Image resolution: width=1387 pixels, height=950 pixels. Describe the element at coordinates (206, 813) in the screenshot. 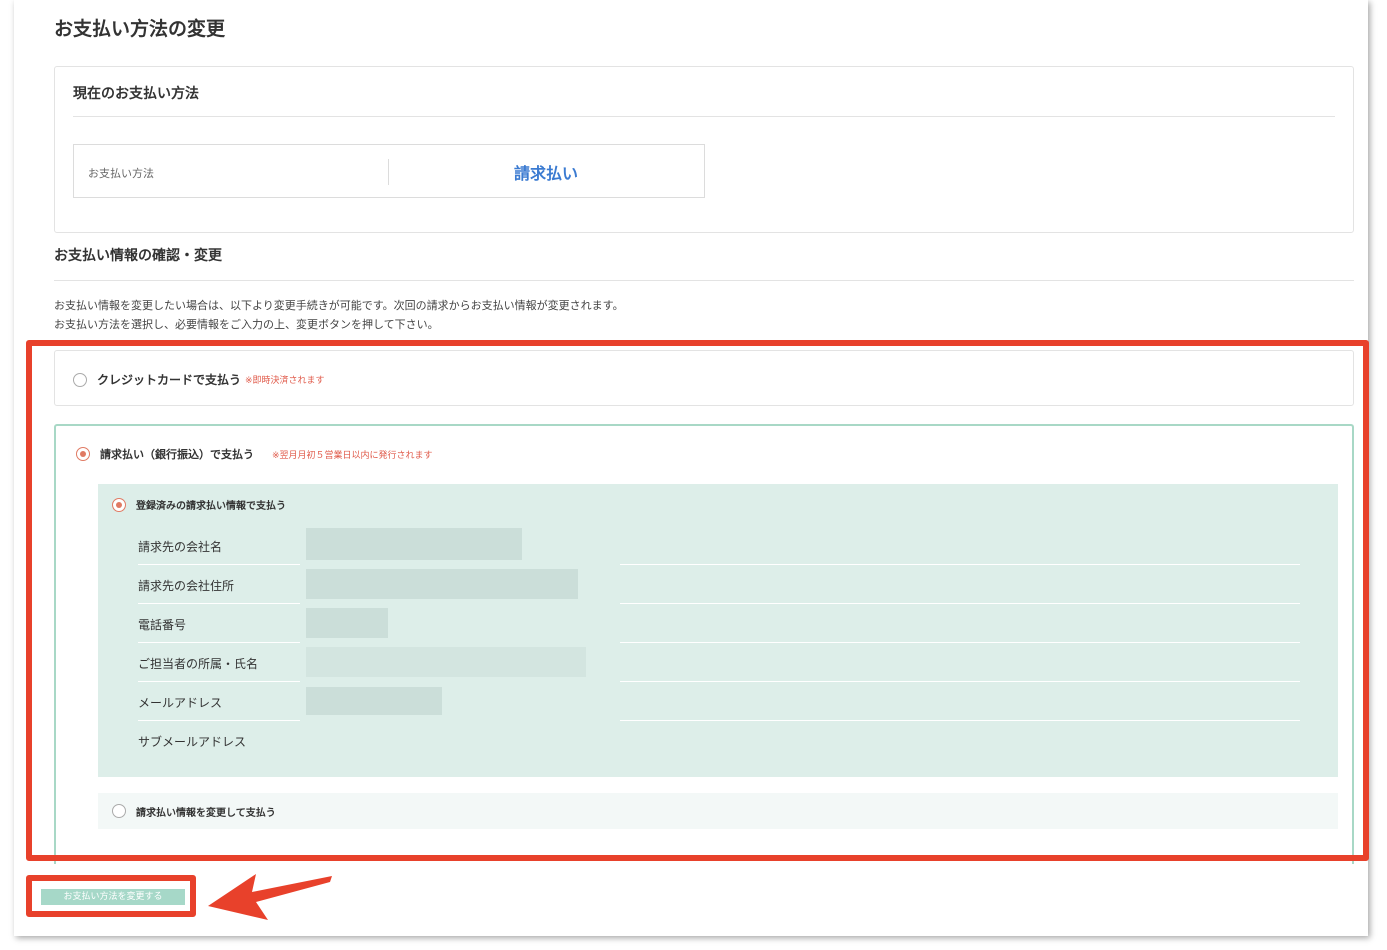

I see `change-info-label: 請求払い情報を変更して支払う` at that location.